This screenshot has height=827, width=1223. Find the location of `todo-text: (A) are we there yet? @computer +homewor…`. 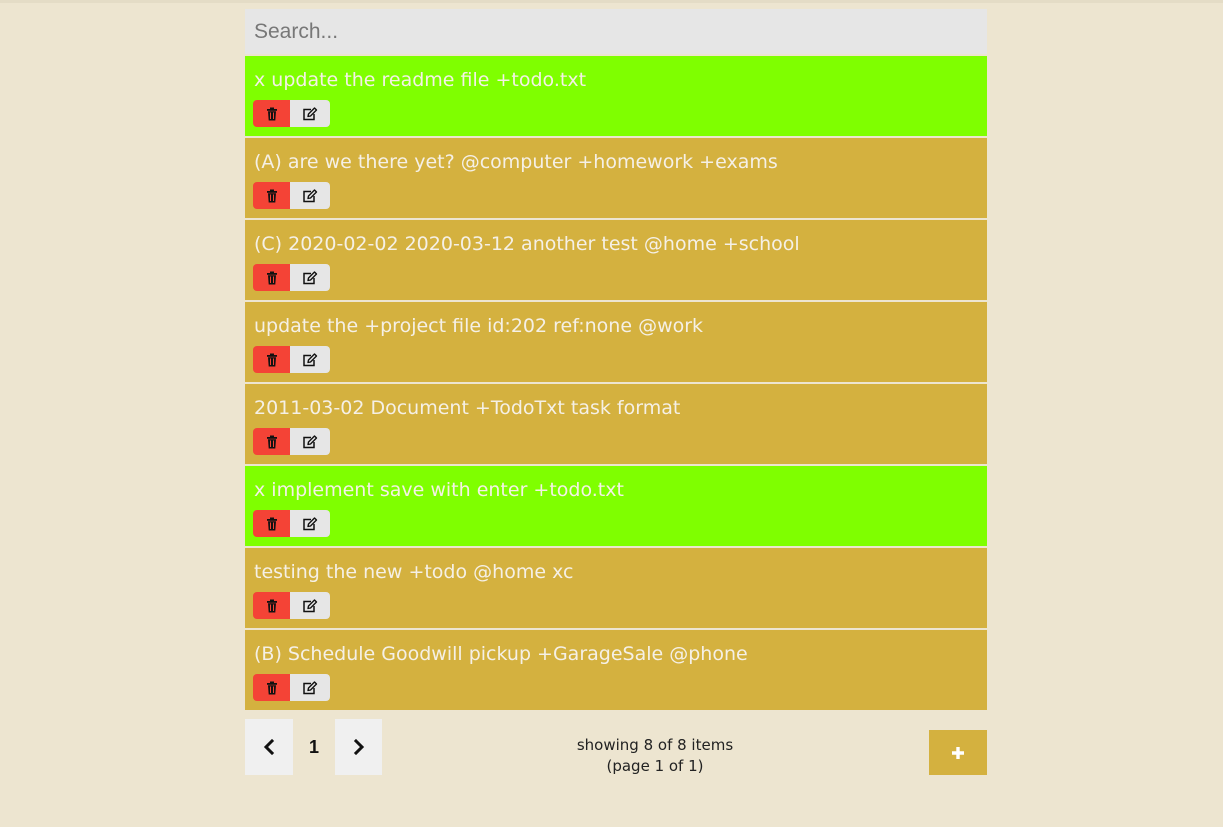

todo-text: (A) are we there yet? @computer +homewor… is located at coordinates (516, 162).